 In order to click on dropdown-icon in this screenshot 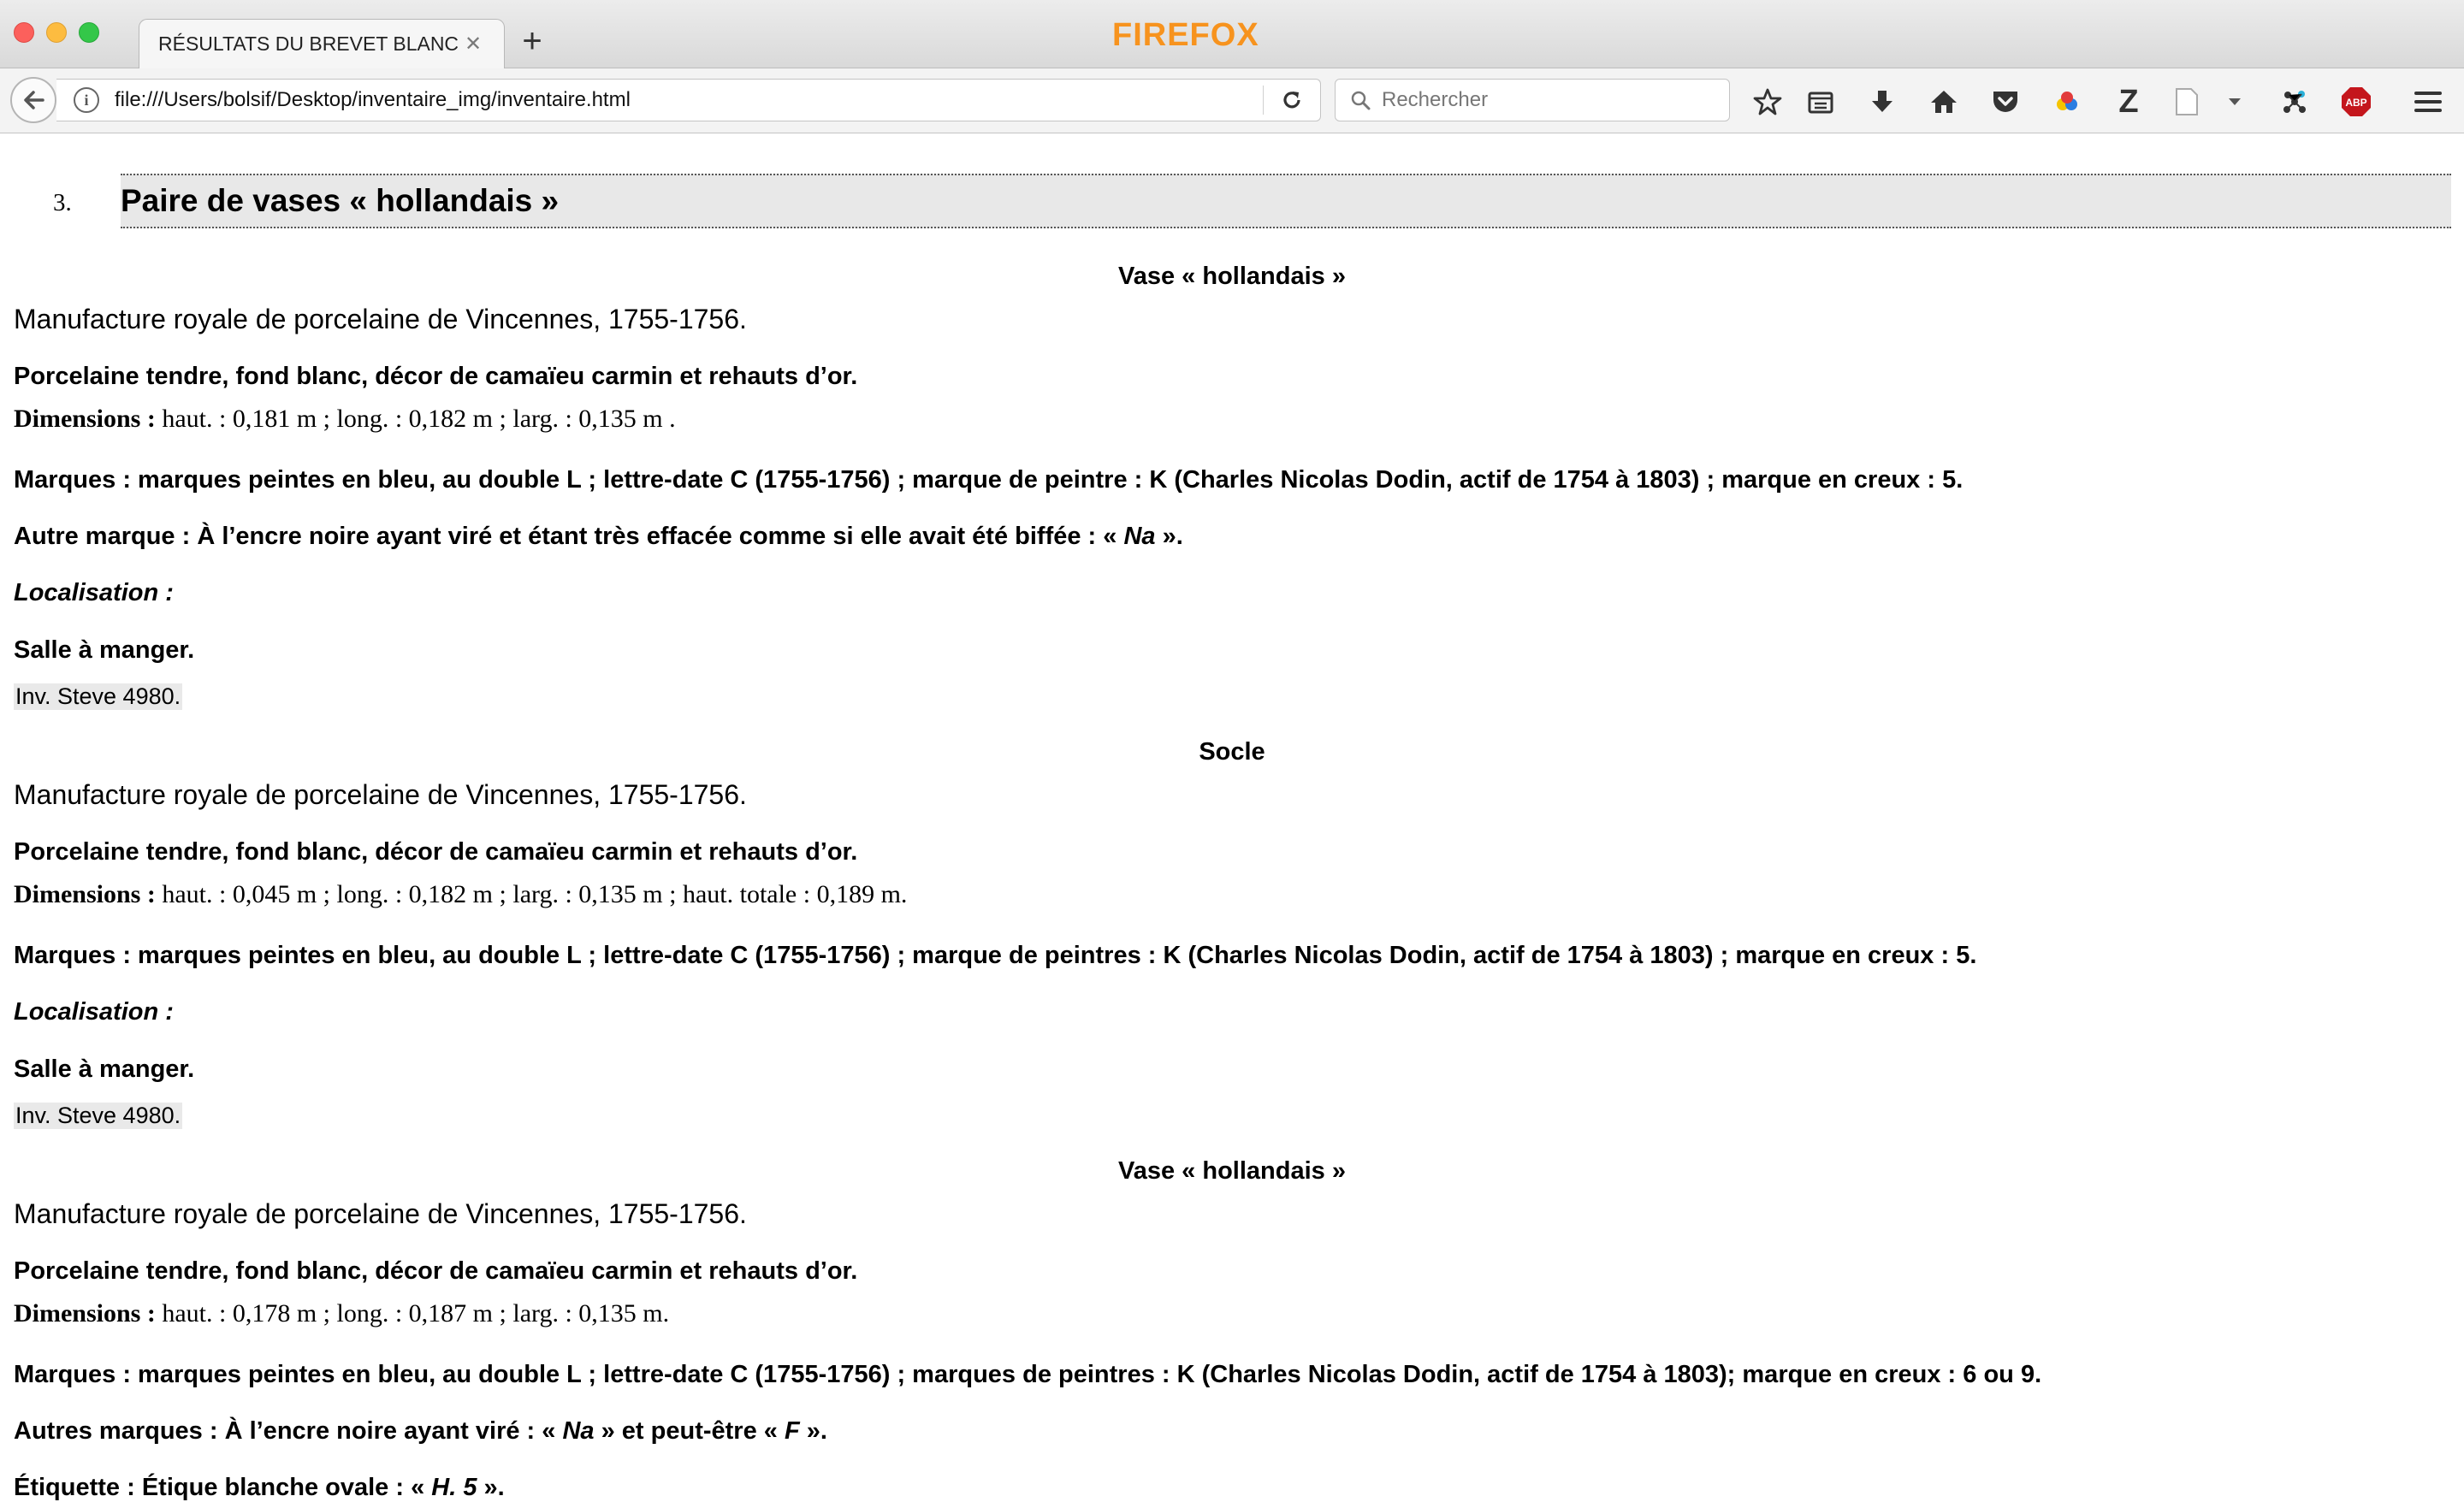, I will do `click(2235, 102)`.